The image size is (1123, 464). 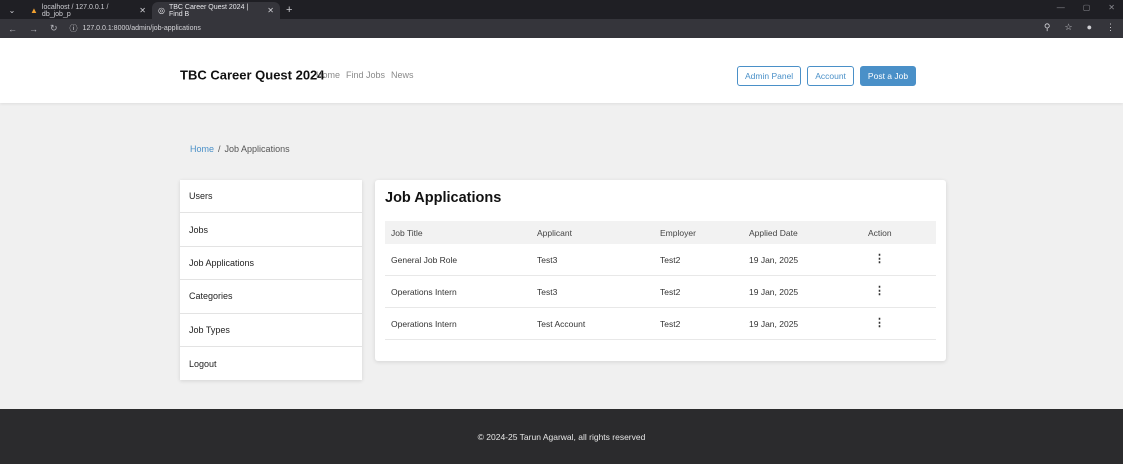 I want to click on browser-tab-phpmyadmin: ▲ localhost / 127.0.0.1 / db_job_p ✕, so click(x=88, y=10).